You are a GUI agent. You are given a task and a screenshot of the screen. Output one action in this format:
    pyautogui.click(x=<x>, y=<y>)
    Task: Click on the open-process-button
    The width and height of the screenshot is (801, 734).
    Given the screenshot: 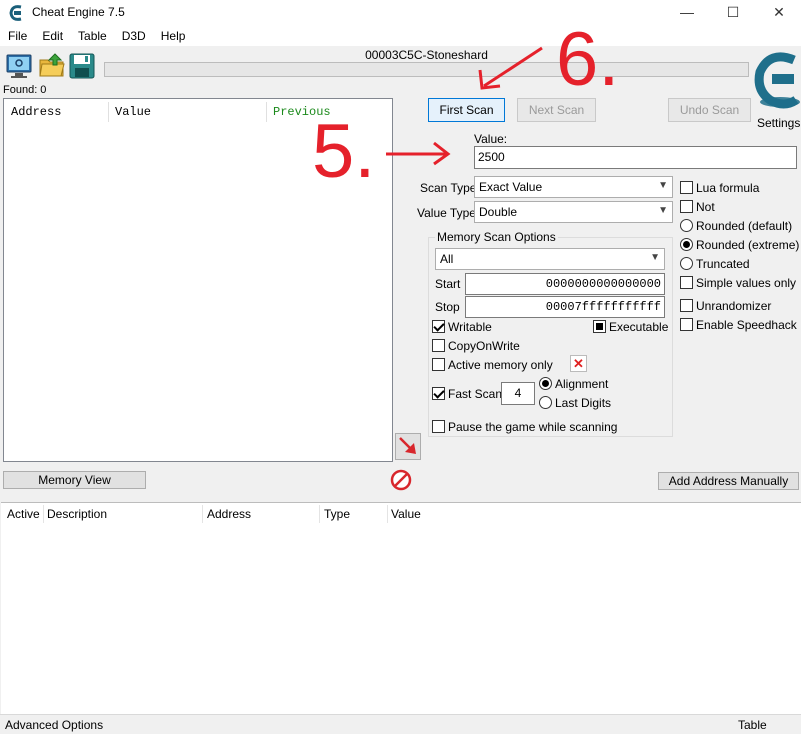 What is the action you would take?
    pyautogui.click(x=19, y=66)
    